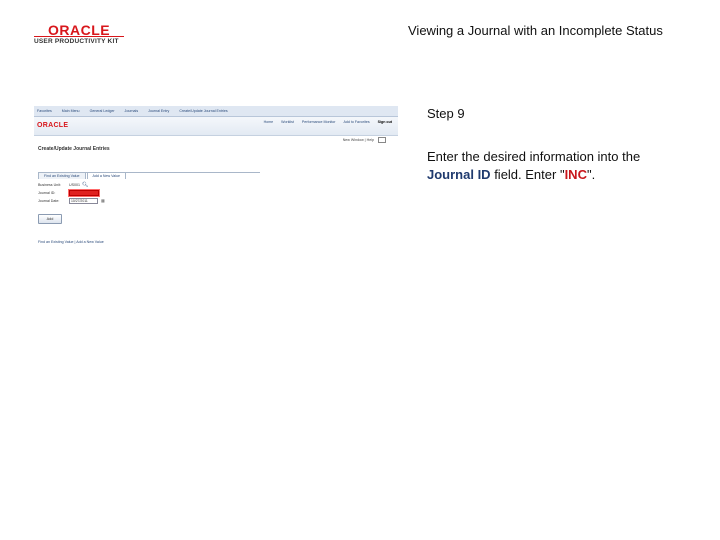  Describe the element at coordinates (62, 175) in the screenshot. I see `tab-find-existing: Find an Existing Value` at that location.